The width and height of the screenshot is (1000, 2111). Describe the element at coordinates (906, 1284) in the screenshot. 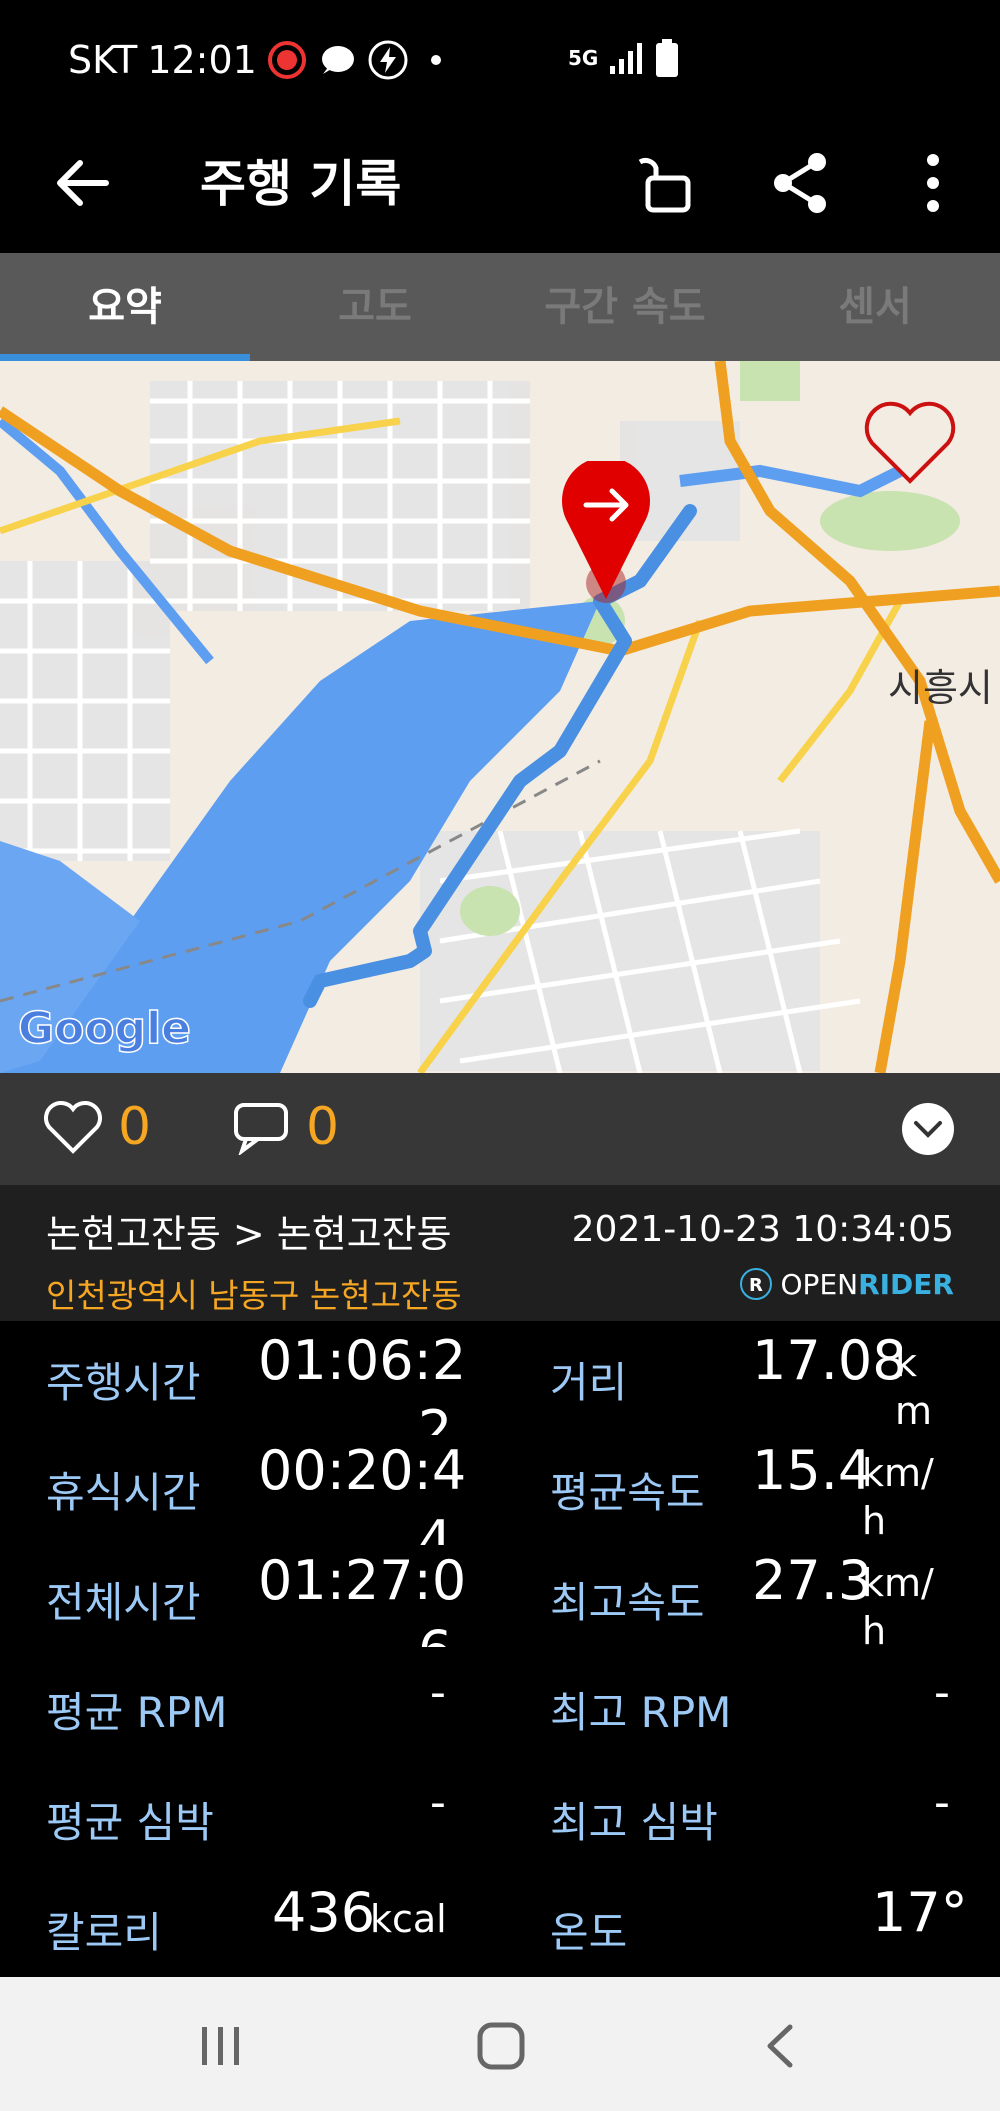

I see `brand-rider: RIDER` at that location.